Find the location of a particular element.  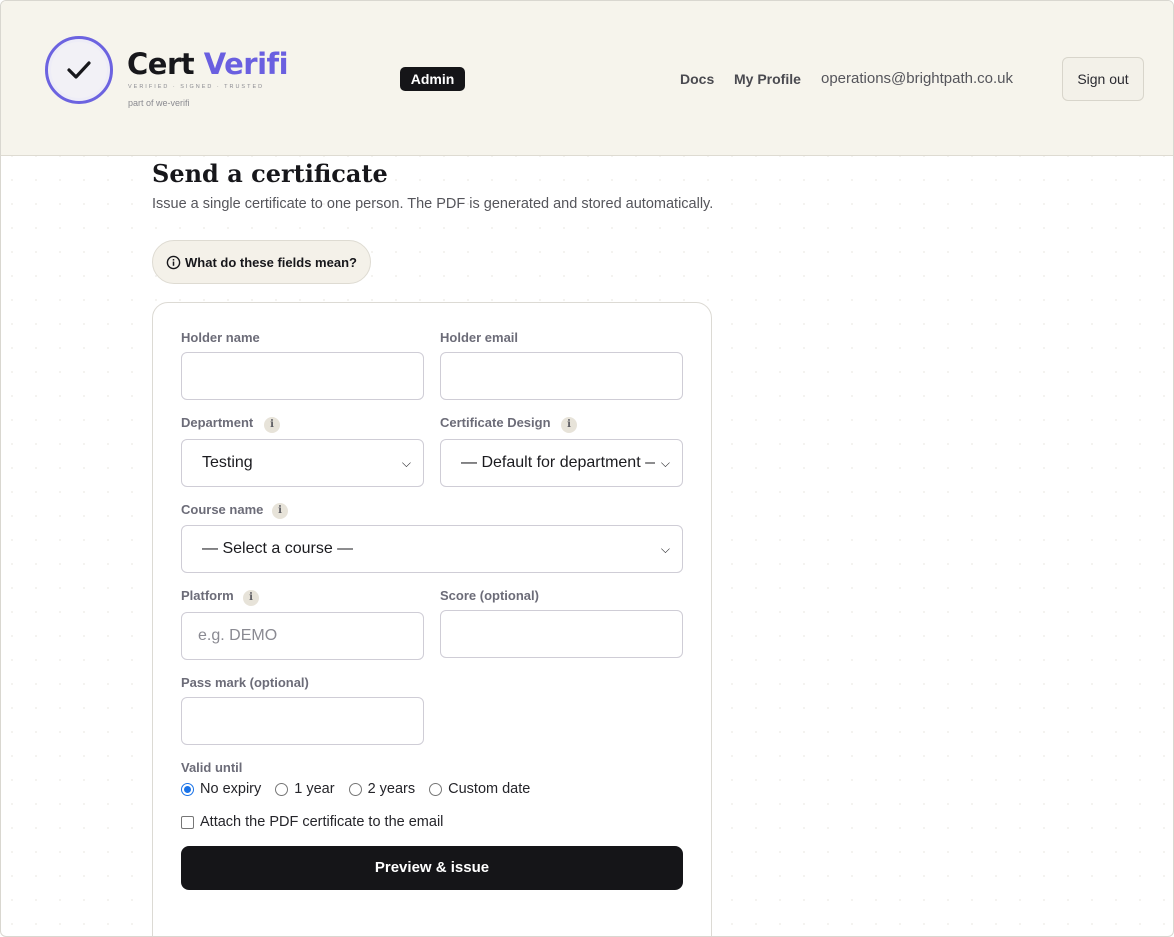

platform-info-icon: i is located at coordinates (251, 598).